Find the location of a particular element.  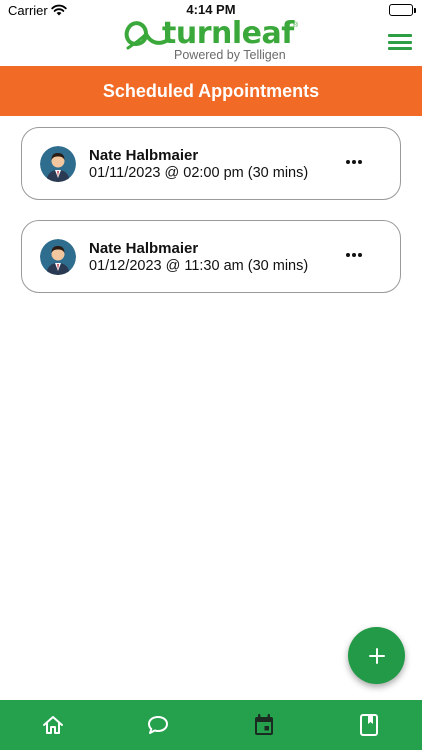

logo-subtitle: Powered by Telligen is located at coordinates (230, 55).